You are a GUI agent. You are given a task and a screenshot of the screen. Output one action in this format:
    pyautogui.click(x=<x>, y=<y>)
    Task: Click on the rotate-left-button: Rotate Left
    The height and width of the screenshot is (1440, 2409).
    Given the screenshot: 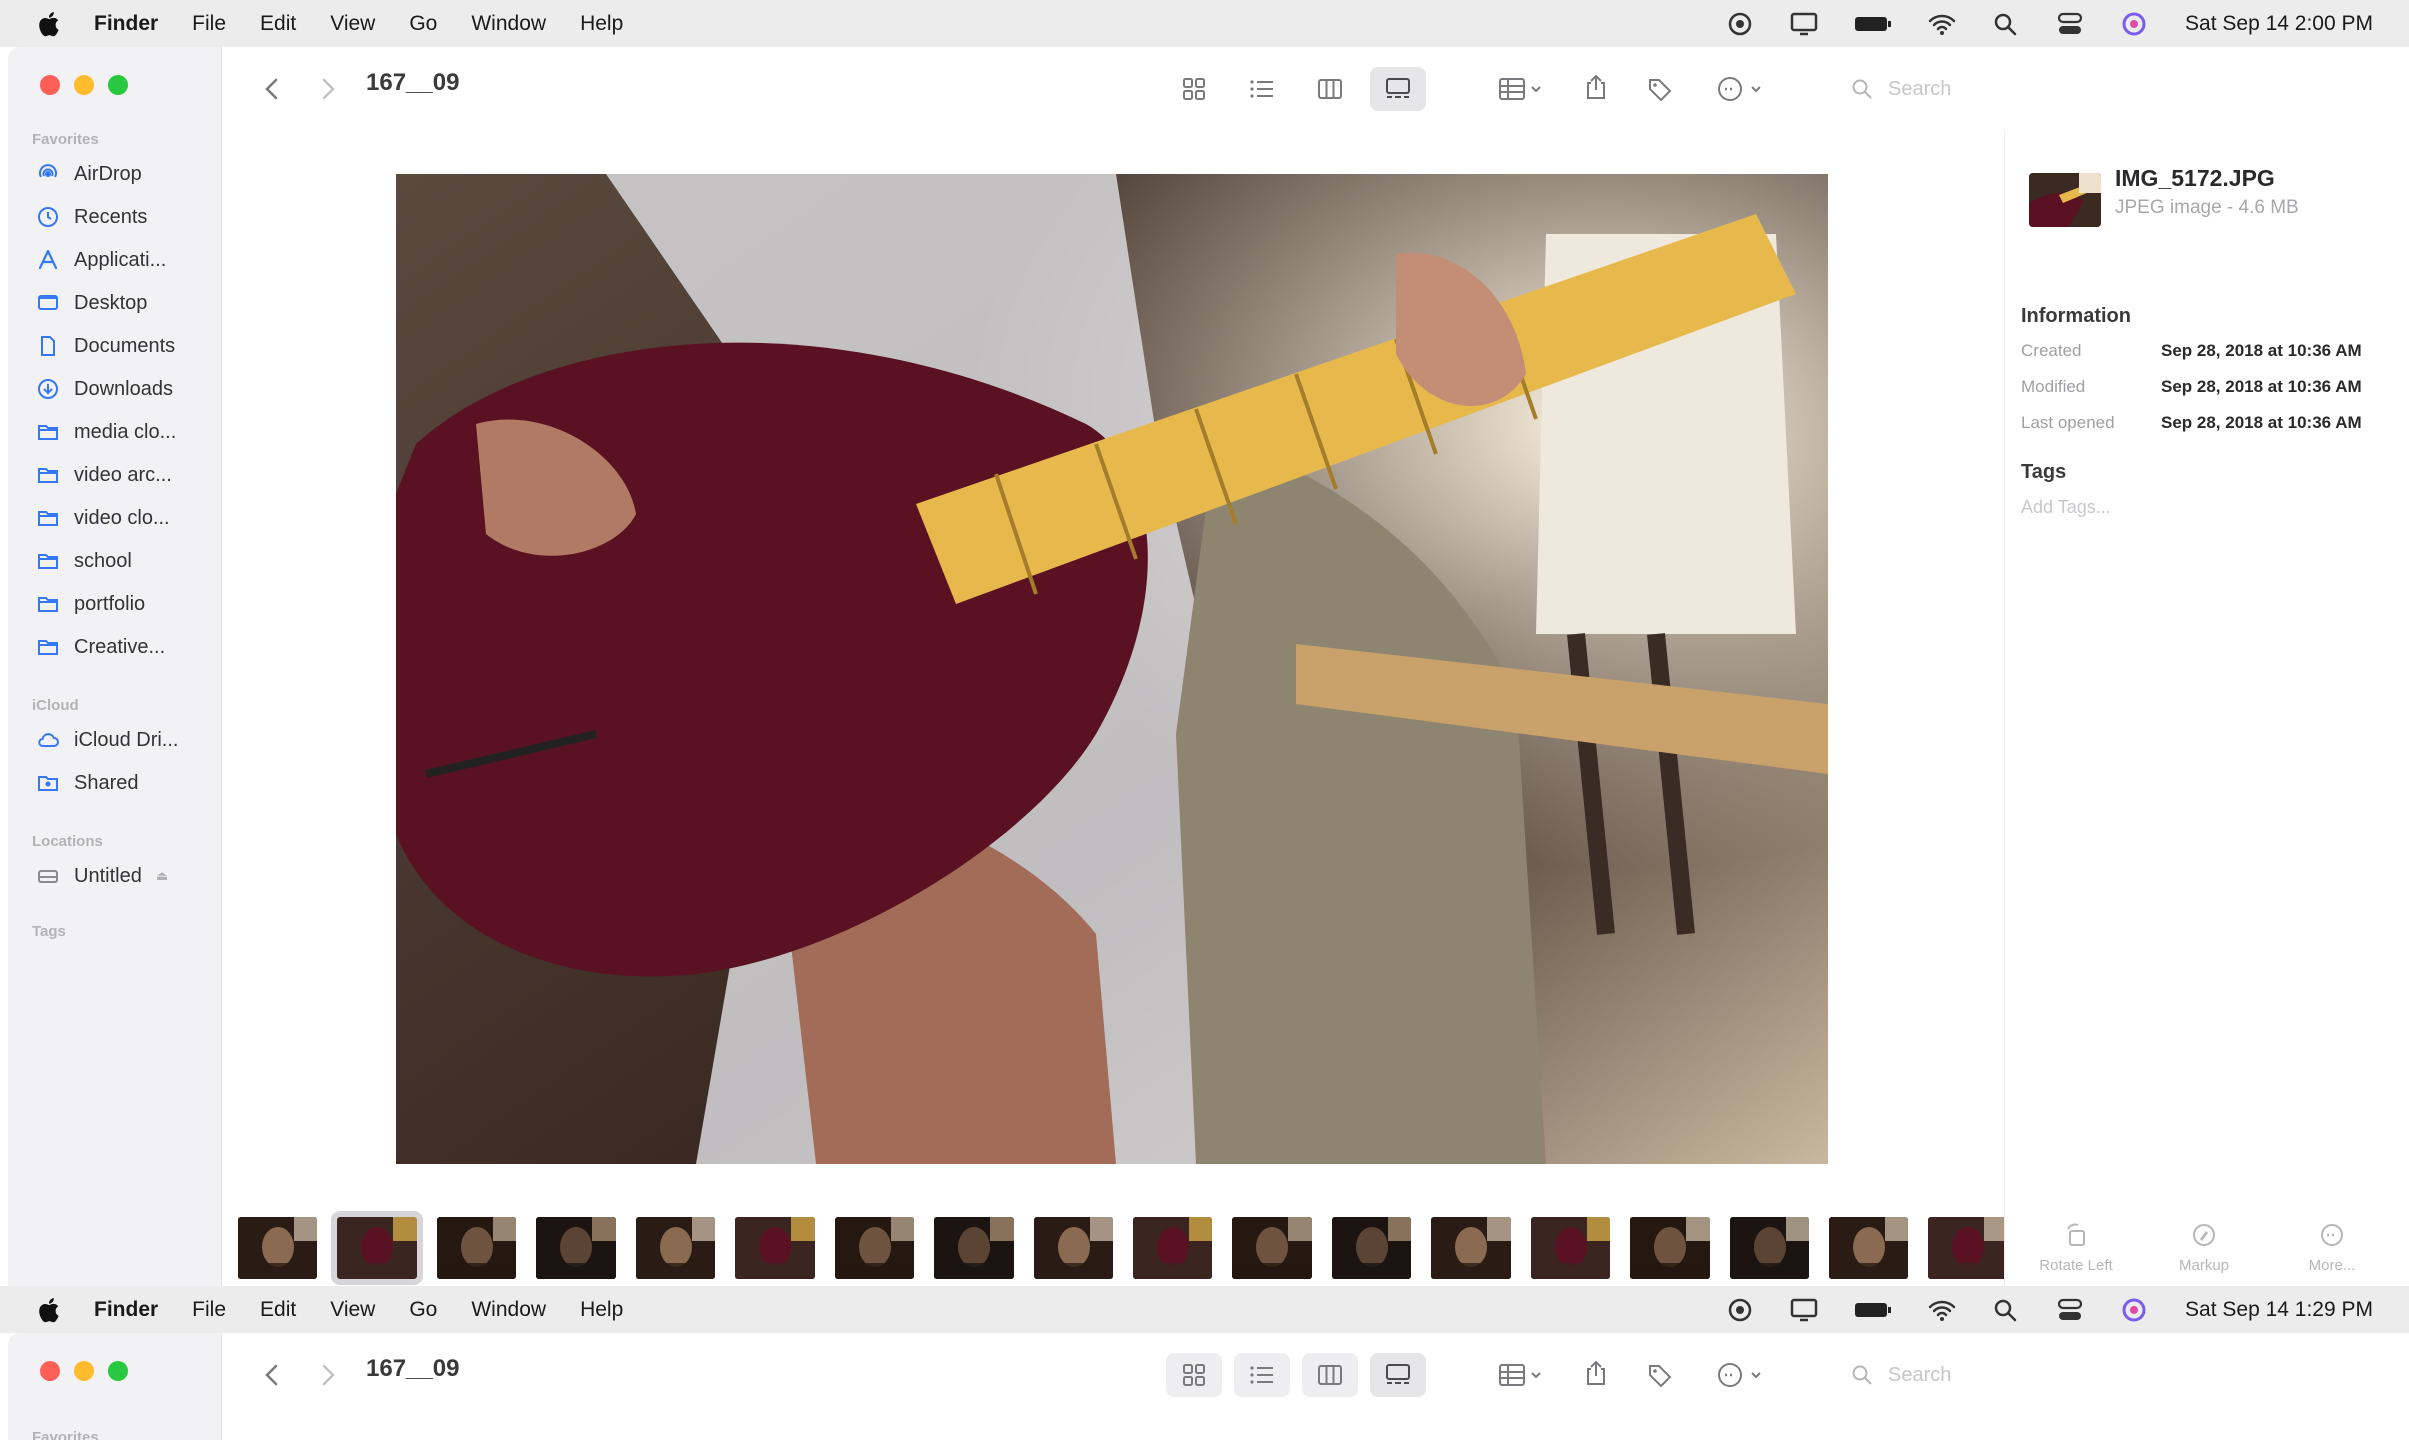 What is the action you would take?
    pyautogui.click(x=2076, y=1247)
    